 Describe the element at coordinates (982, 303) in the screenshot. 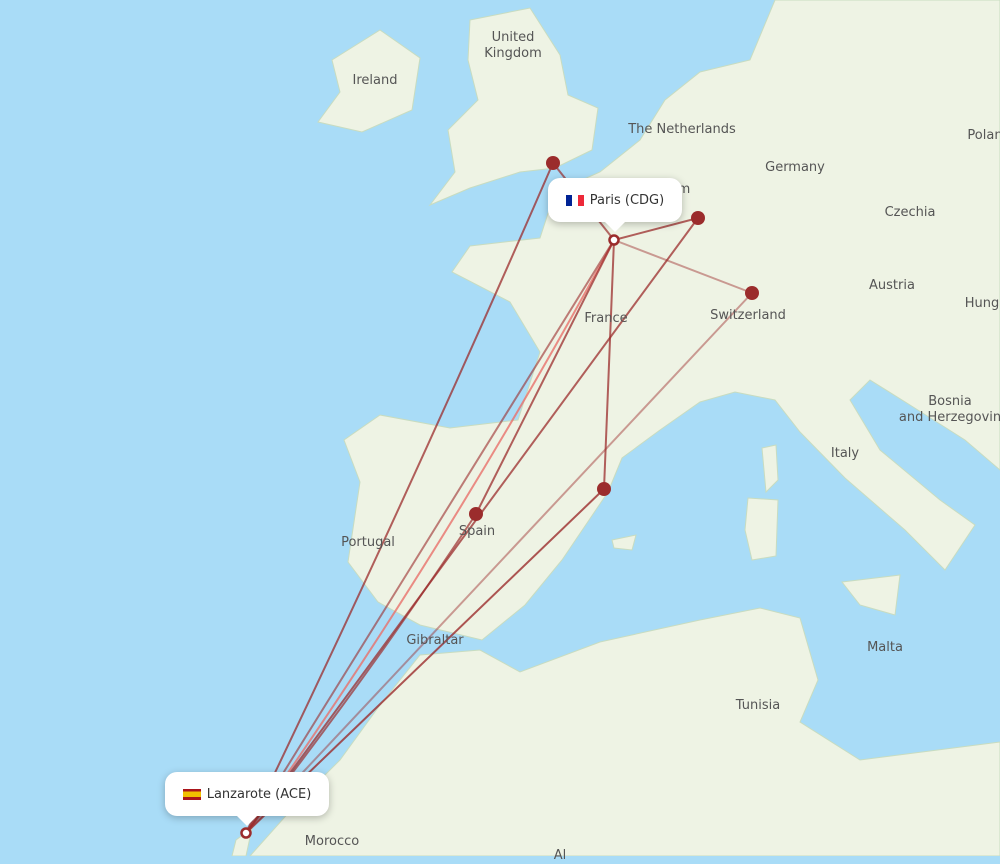

I see `map-label: Hung` at that location.